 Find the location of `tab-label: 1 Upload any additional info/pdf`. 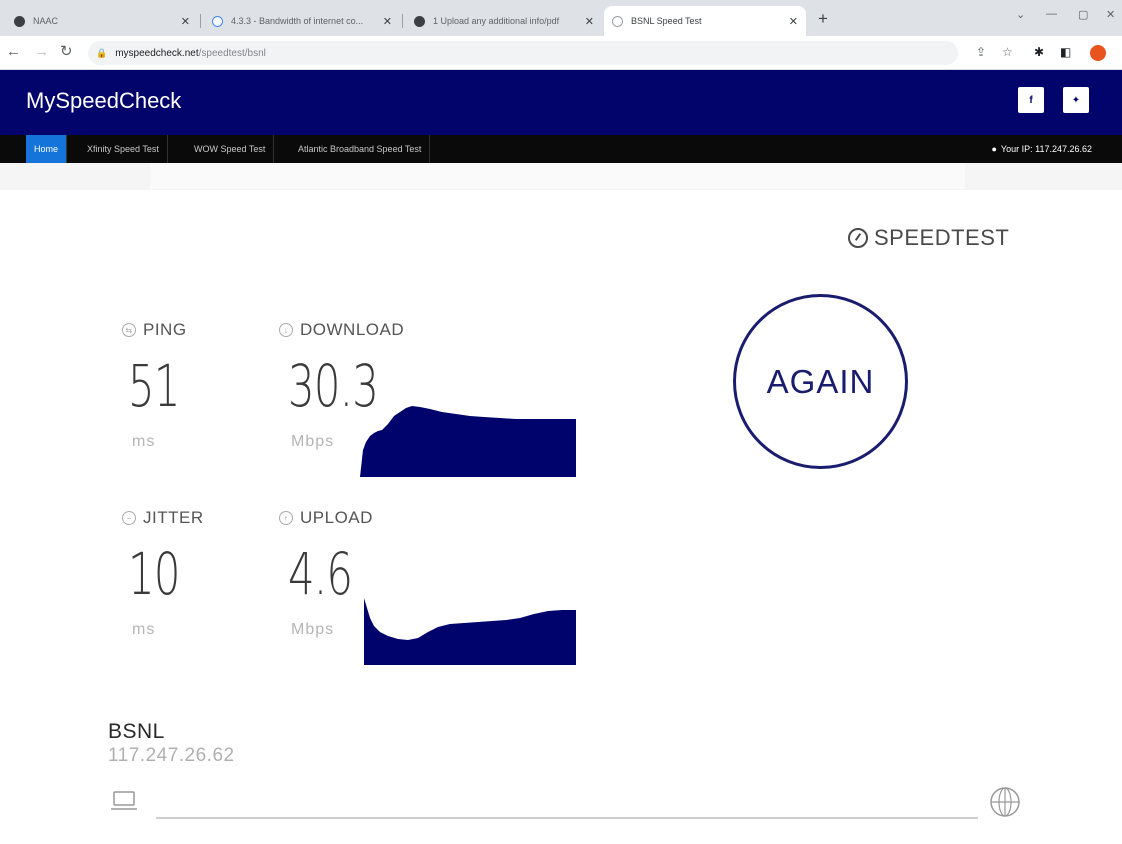

tab-label: 1 Upload any additional info/pdf is located at coordinates (496, 21).